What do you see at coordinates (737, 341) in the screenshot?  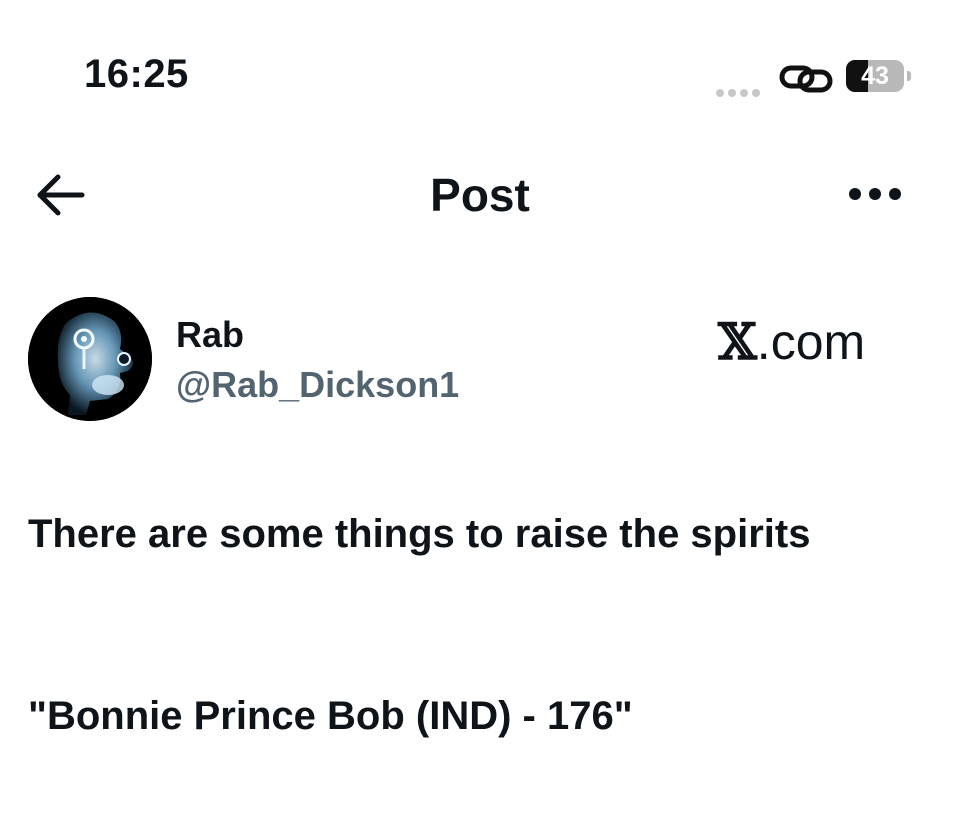 I see `x-logo-icon: 𝕏` at bounding box center [737, 341].